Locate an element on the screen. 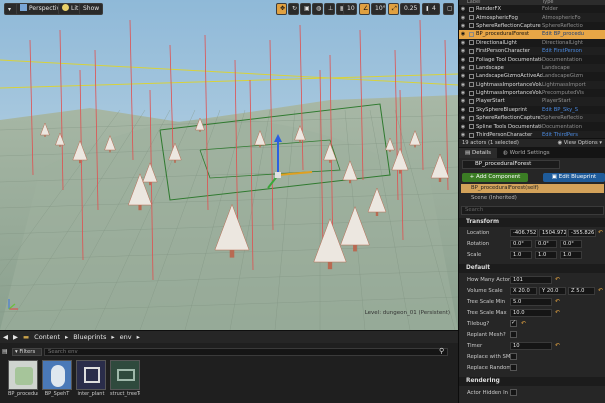  actors-field: 101 is located at coordinates (531, 280).